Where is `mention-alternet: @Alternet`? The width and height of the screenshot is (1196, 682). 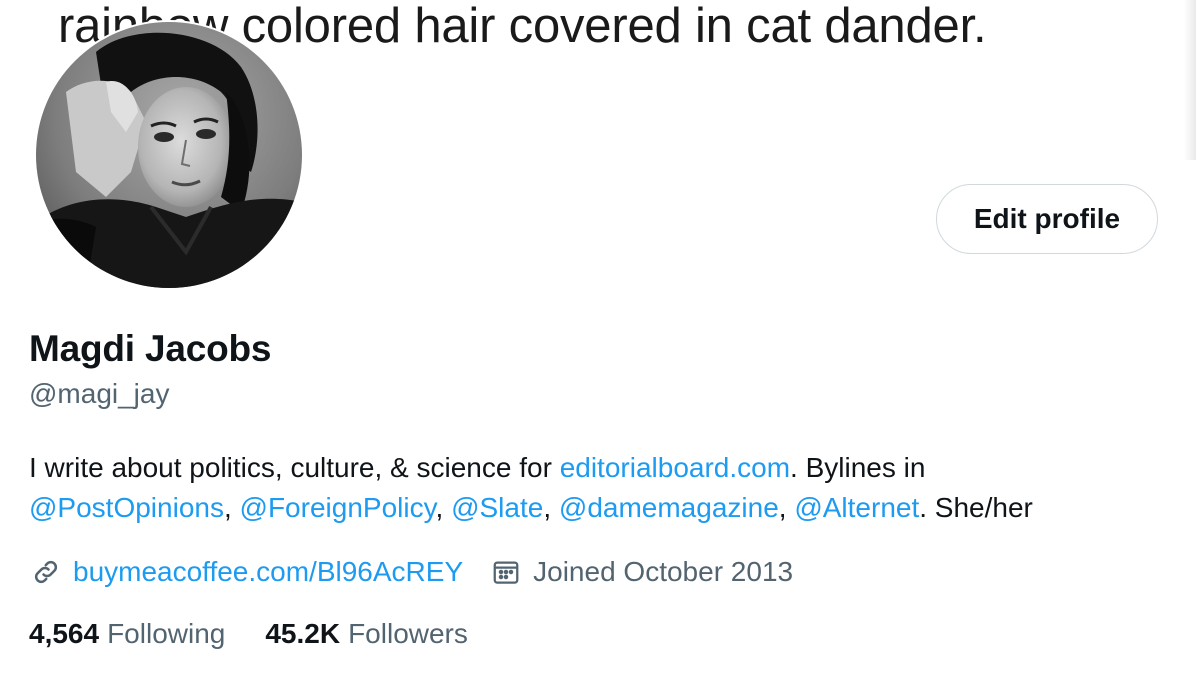 mention-alternet: @Alternet is located at coordinates (856, 507).